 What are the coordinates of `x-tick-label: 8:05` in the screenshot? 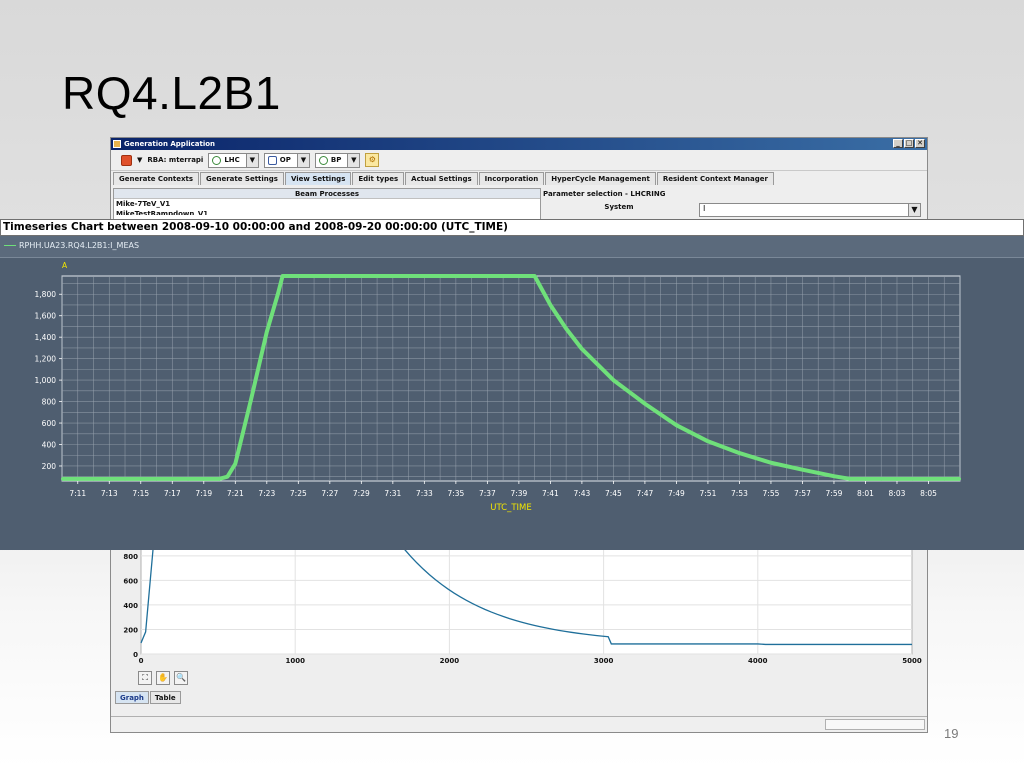 It's located at (928, 493).